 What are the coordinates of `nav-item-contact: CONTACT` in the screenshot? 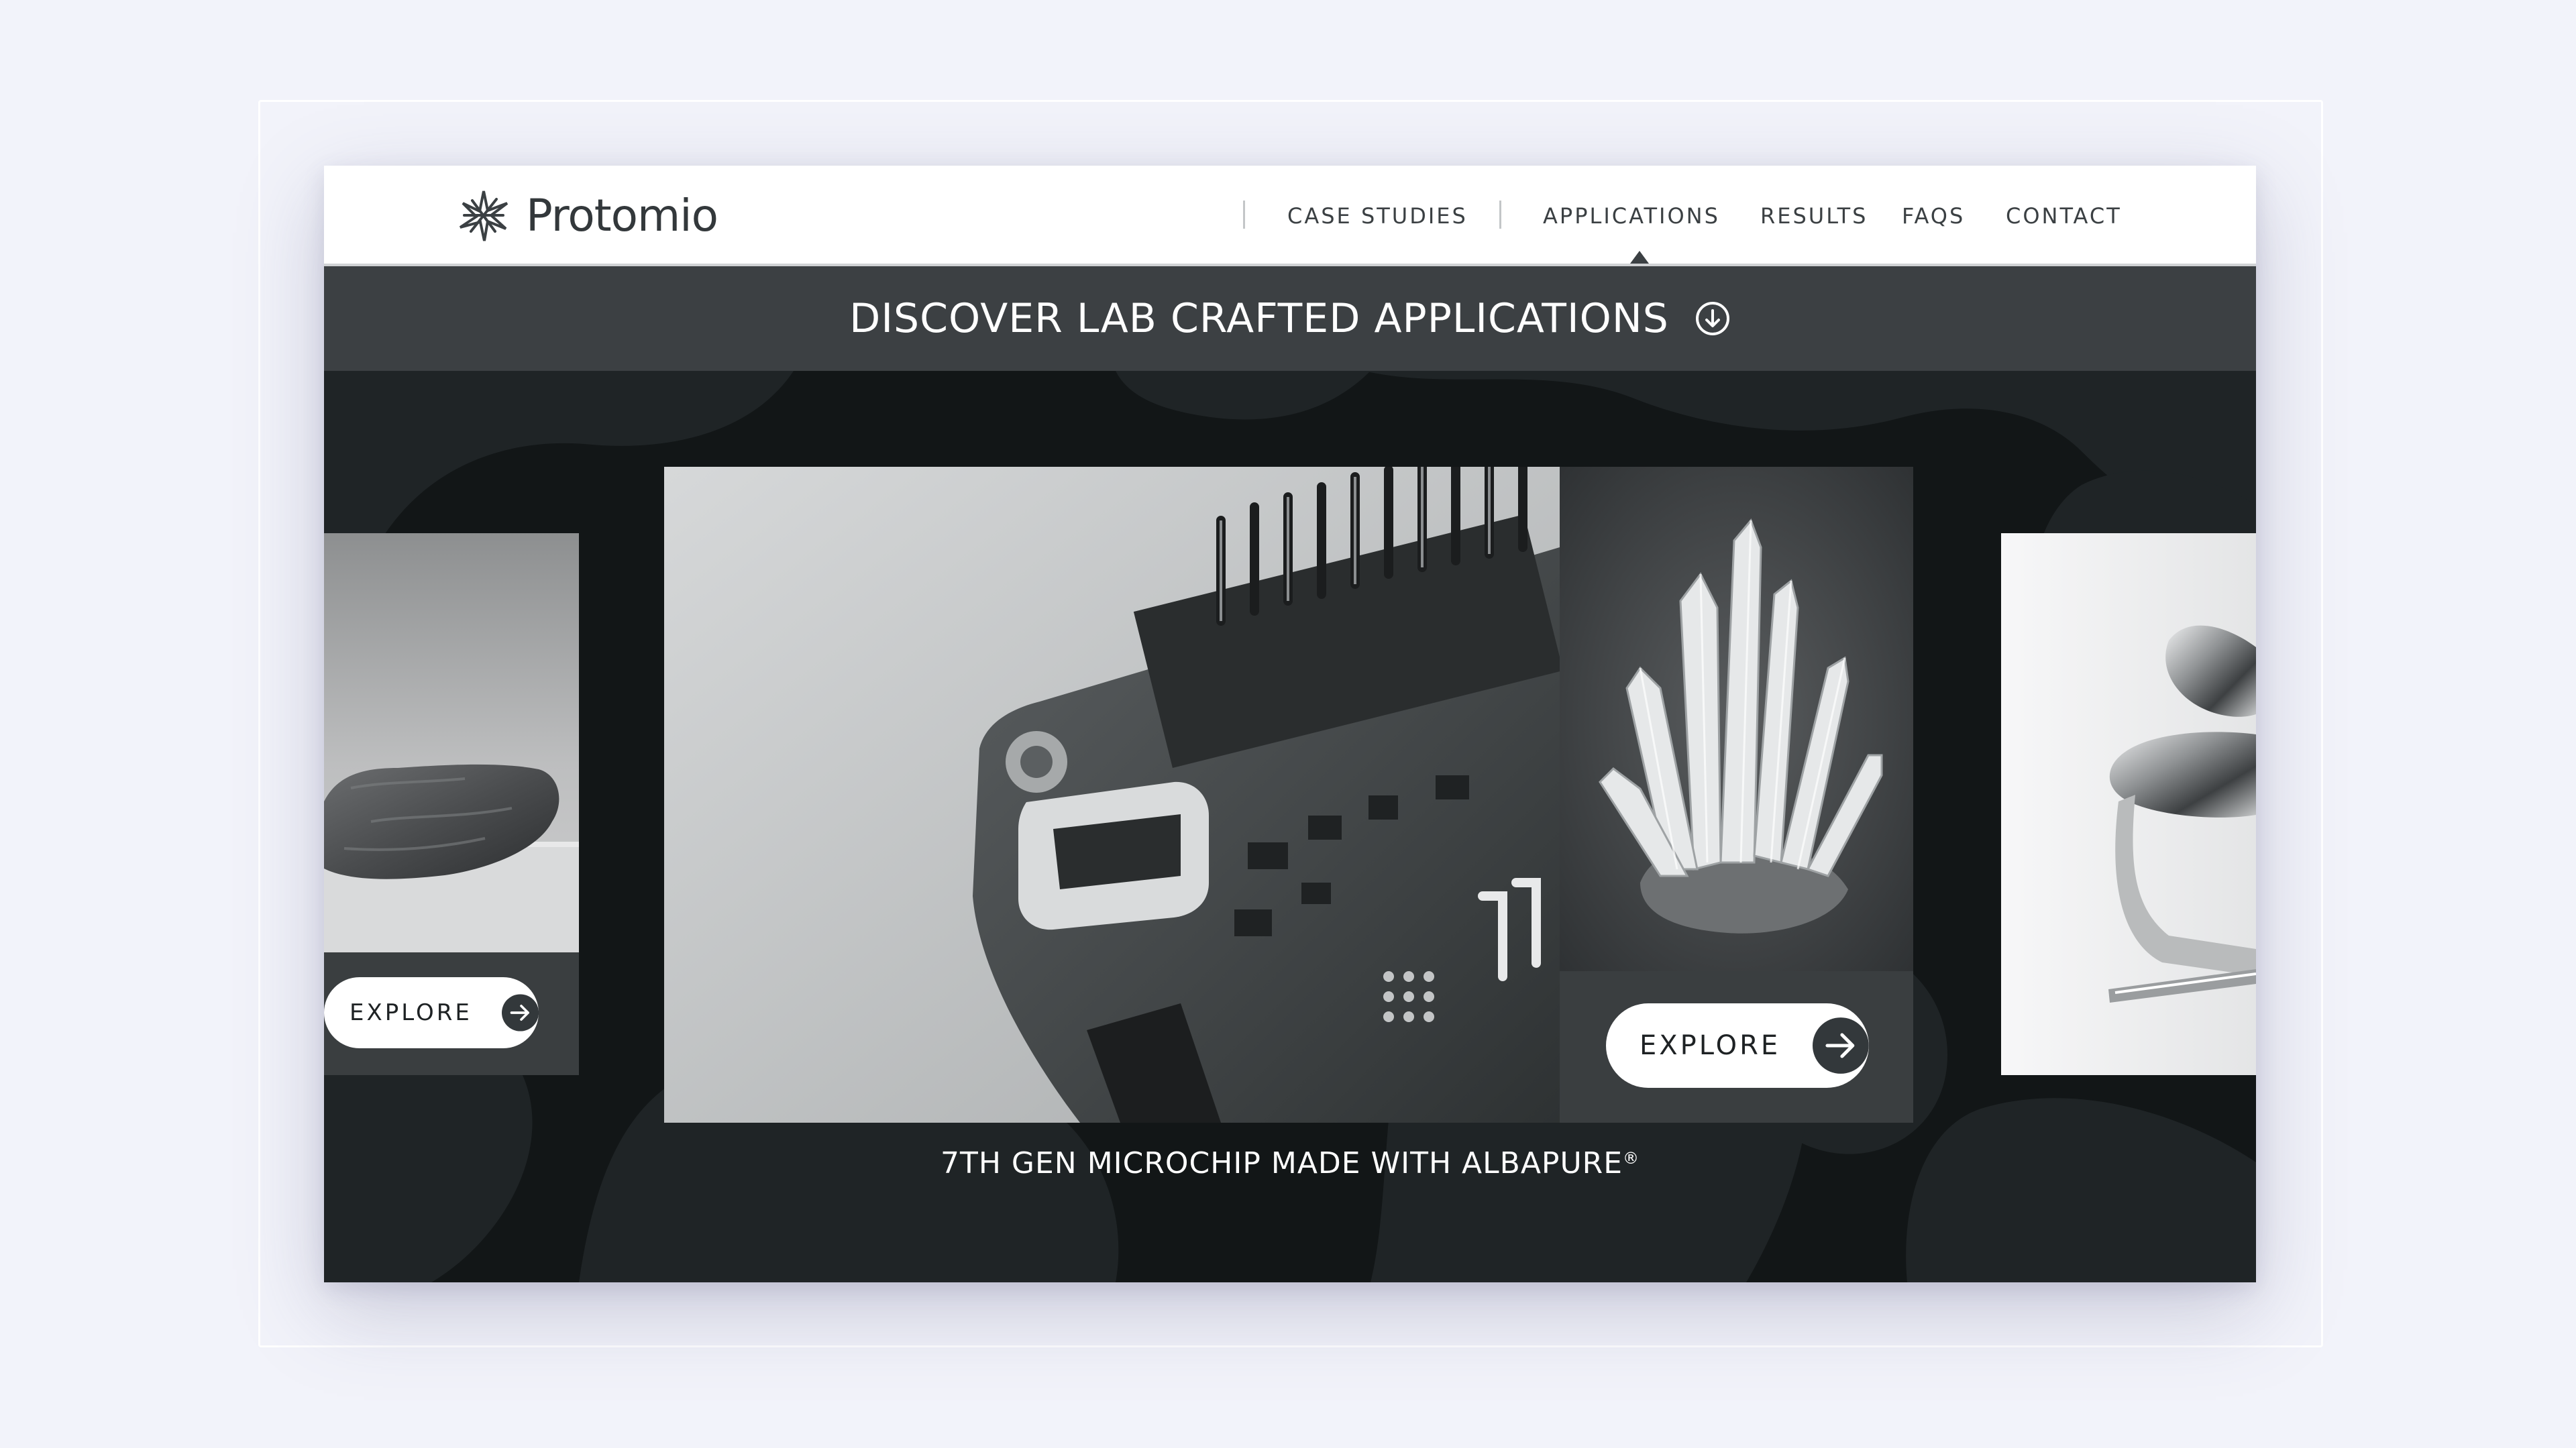 It's located at (2064, 216).